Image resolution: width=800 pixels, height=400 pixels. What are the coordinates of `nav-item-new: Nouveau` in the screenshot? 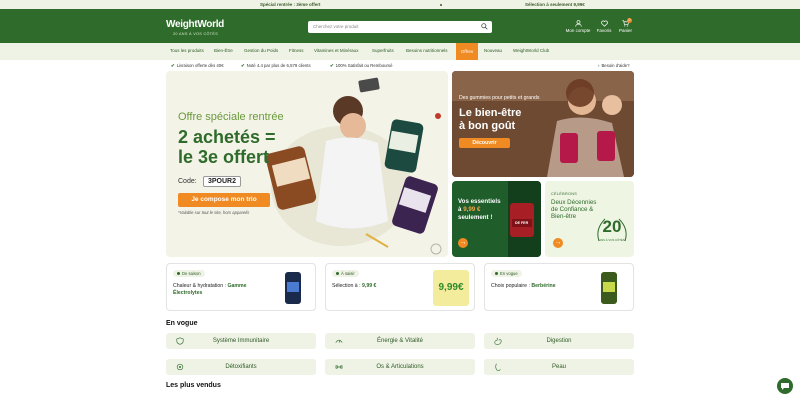 It's located at (493, 50).